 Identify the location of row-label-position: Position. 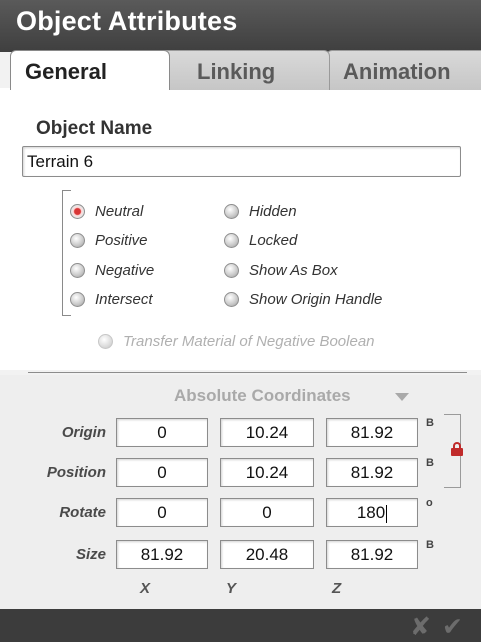
(76, 472).